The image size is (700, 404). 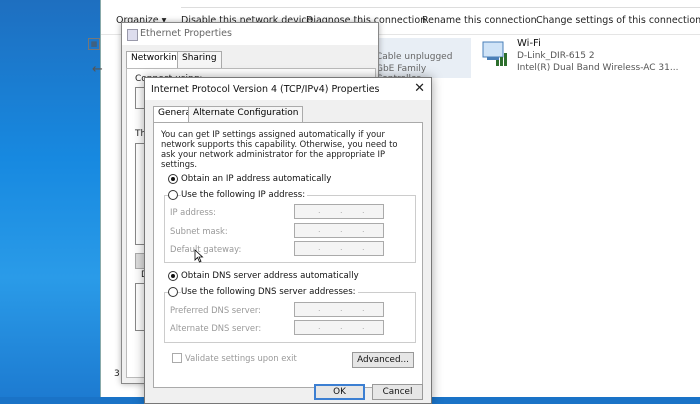 I want to click on ok-button: OK, so click(x=339, y=392).